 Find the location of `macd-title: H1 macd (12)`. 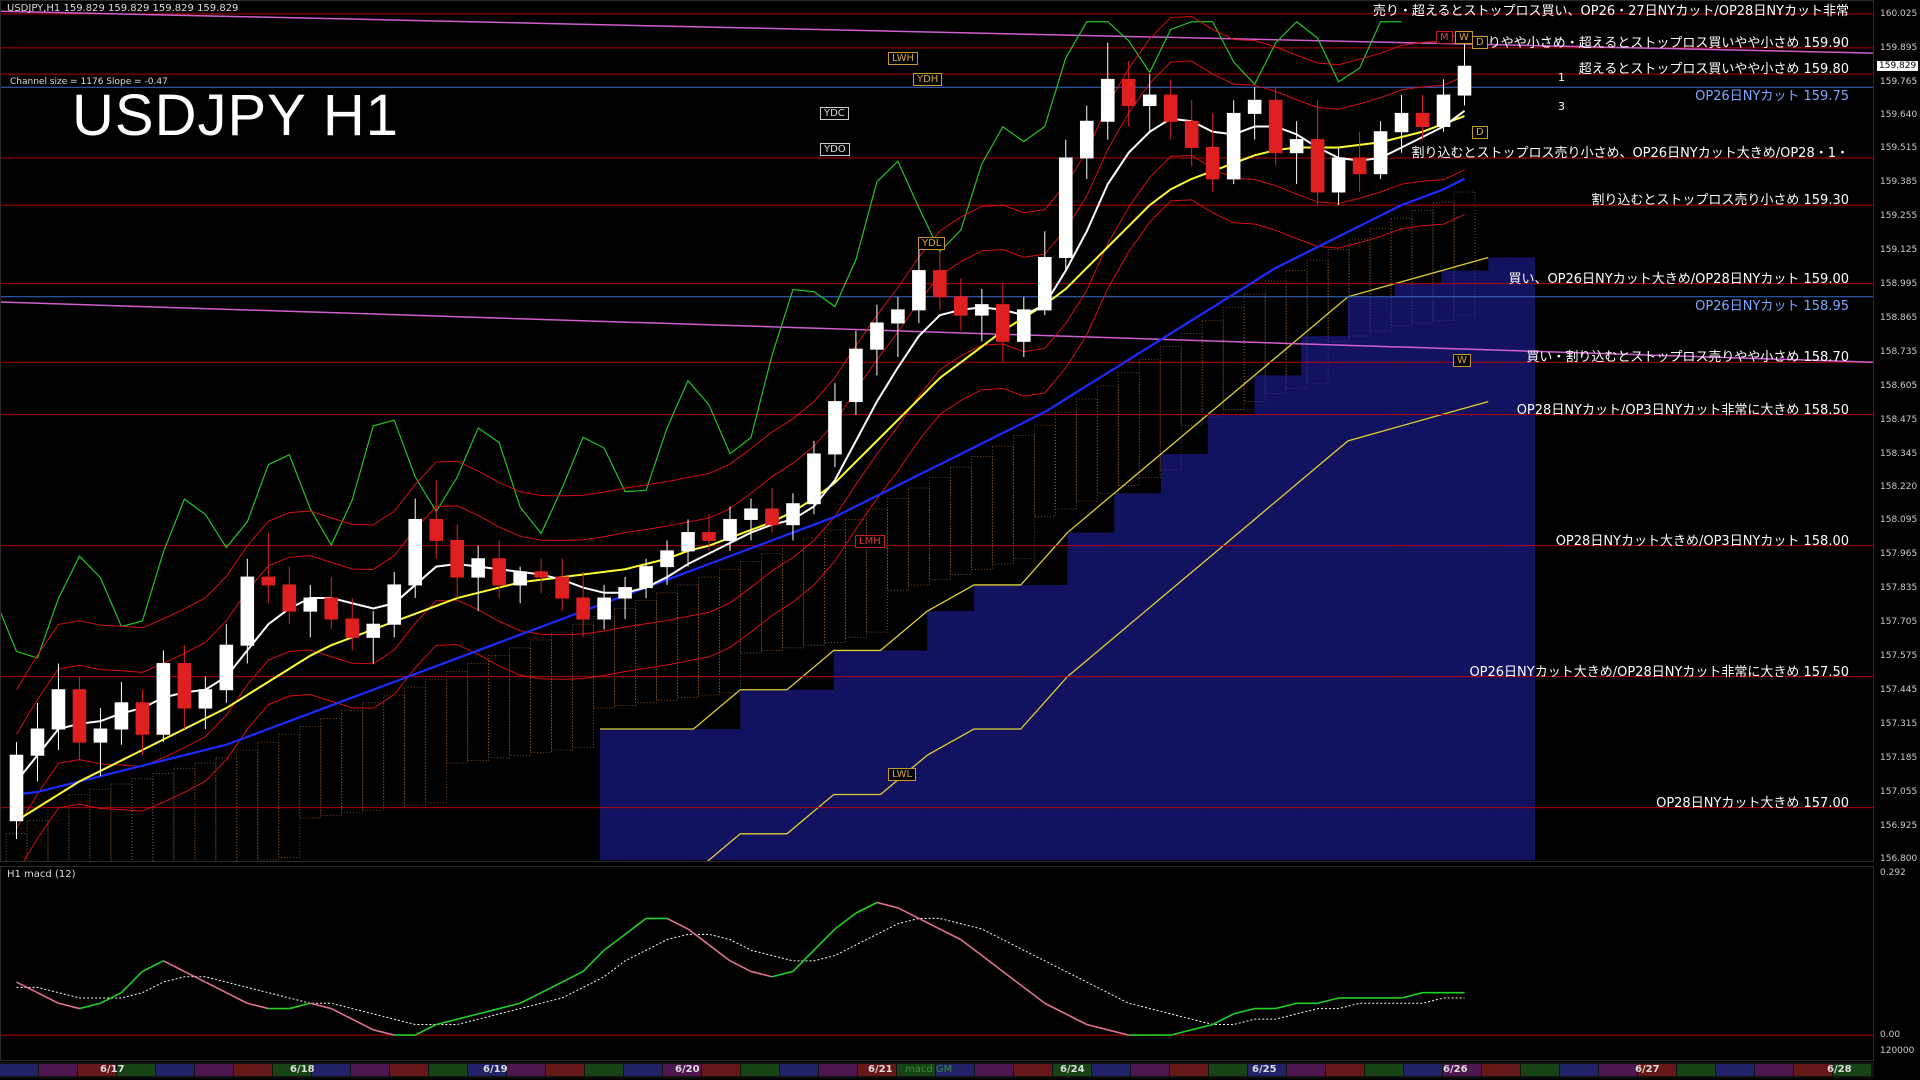

macd-title: H1 macd (12) is located at coordinates (41, 874).